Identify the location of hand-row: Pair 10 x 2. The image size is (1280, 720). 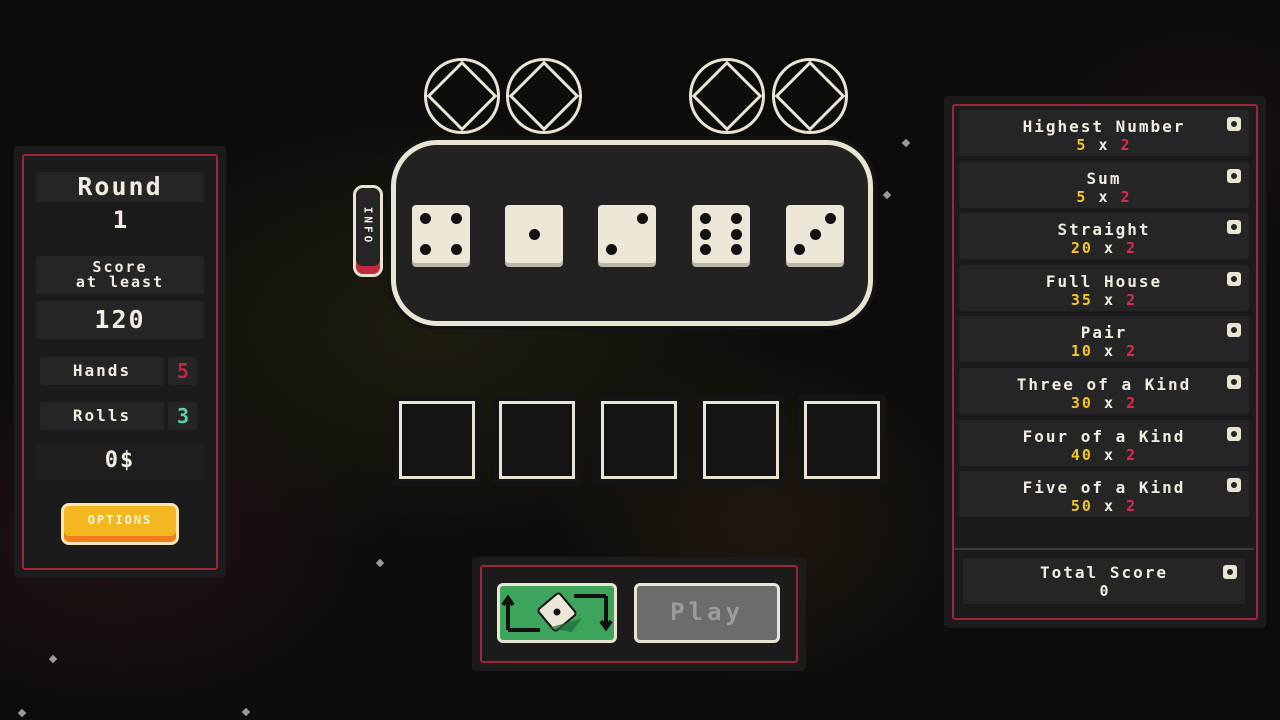
(1104, 339).